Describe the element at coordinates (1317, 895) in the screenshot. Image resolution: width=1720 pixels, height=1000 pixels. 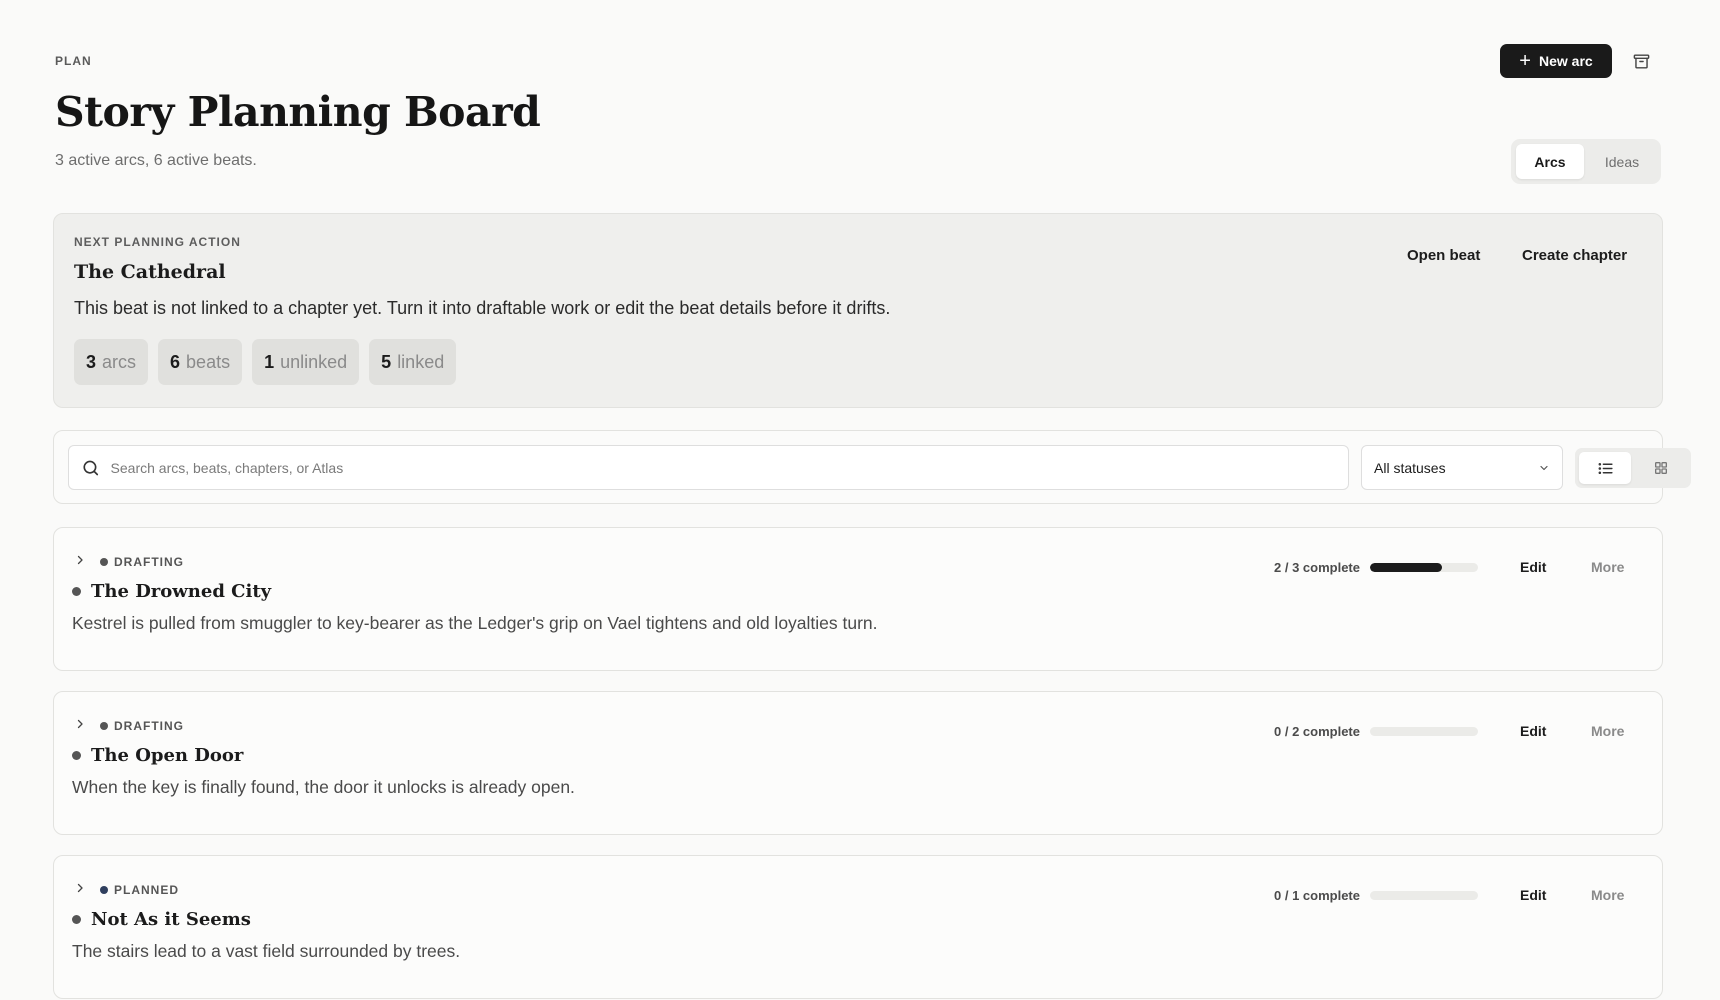
I see `progress-text: 0 / 1 complete` at that location.